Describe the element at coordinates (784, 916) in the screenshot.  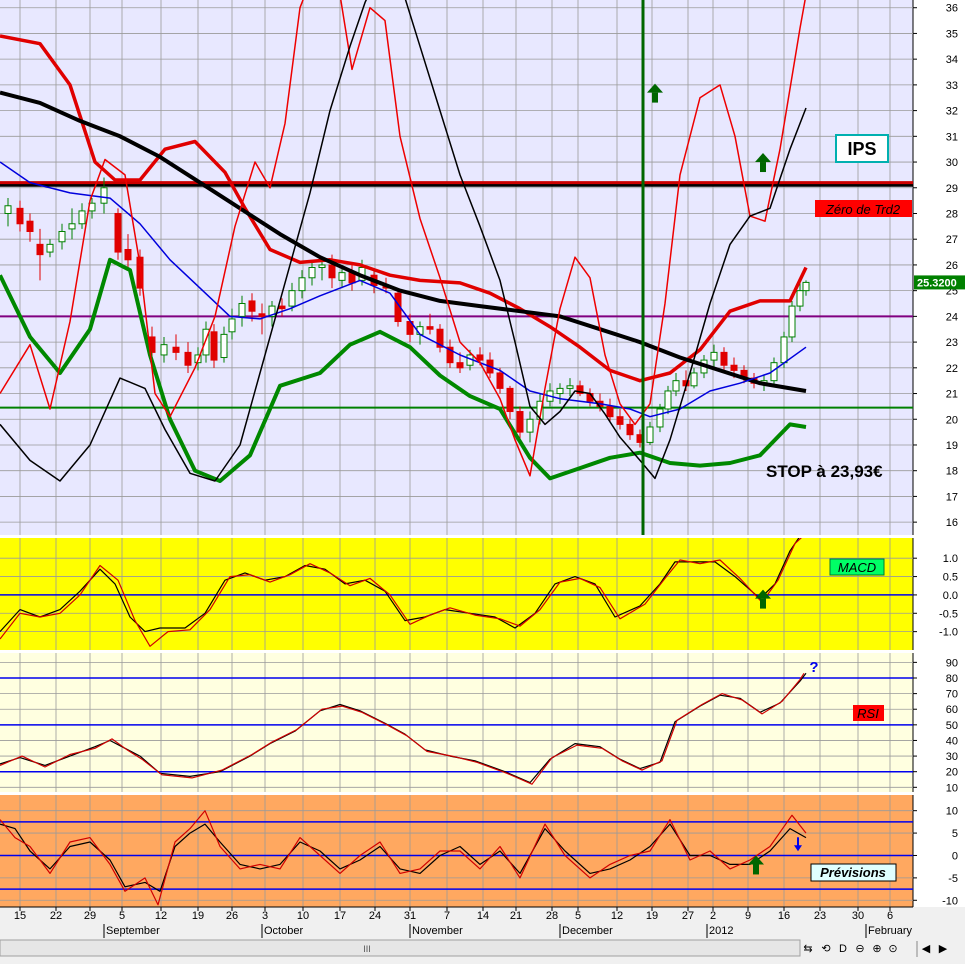
I see `date-tick-label: 16` at that location.